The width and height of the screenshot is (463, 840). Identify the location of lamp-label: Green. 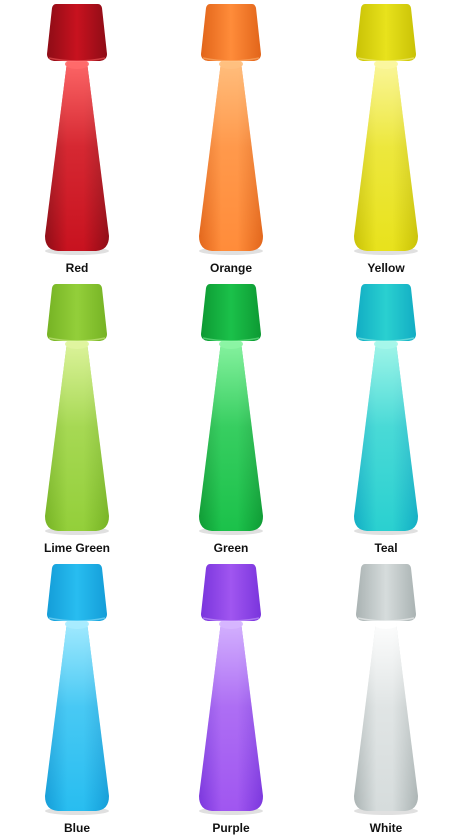
(231, 548).